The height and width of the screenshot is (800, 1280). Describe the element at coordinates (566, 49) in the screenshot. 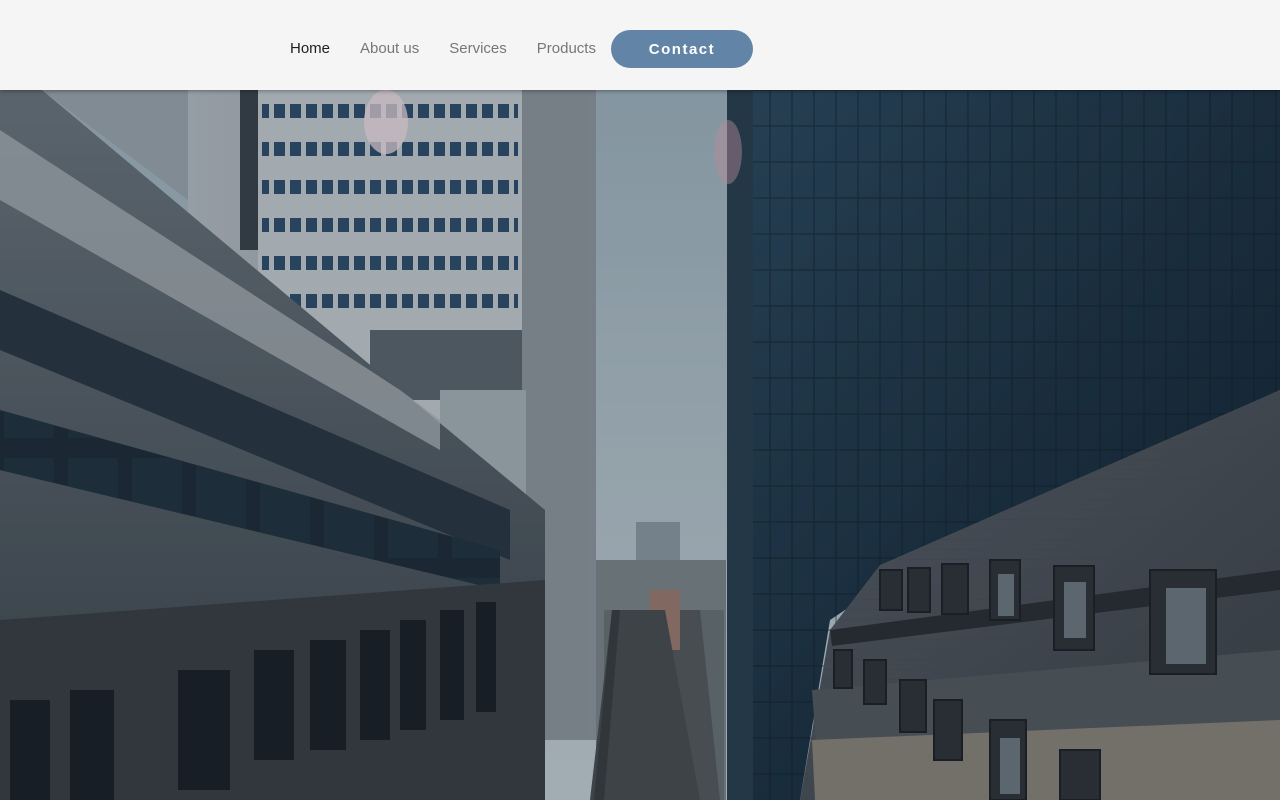

I see `nav-products: Products` at that location.